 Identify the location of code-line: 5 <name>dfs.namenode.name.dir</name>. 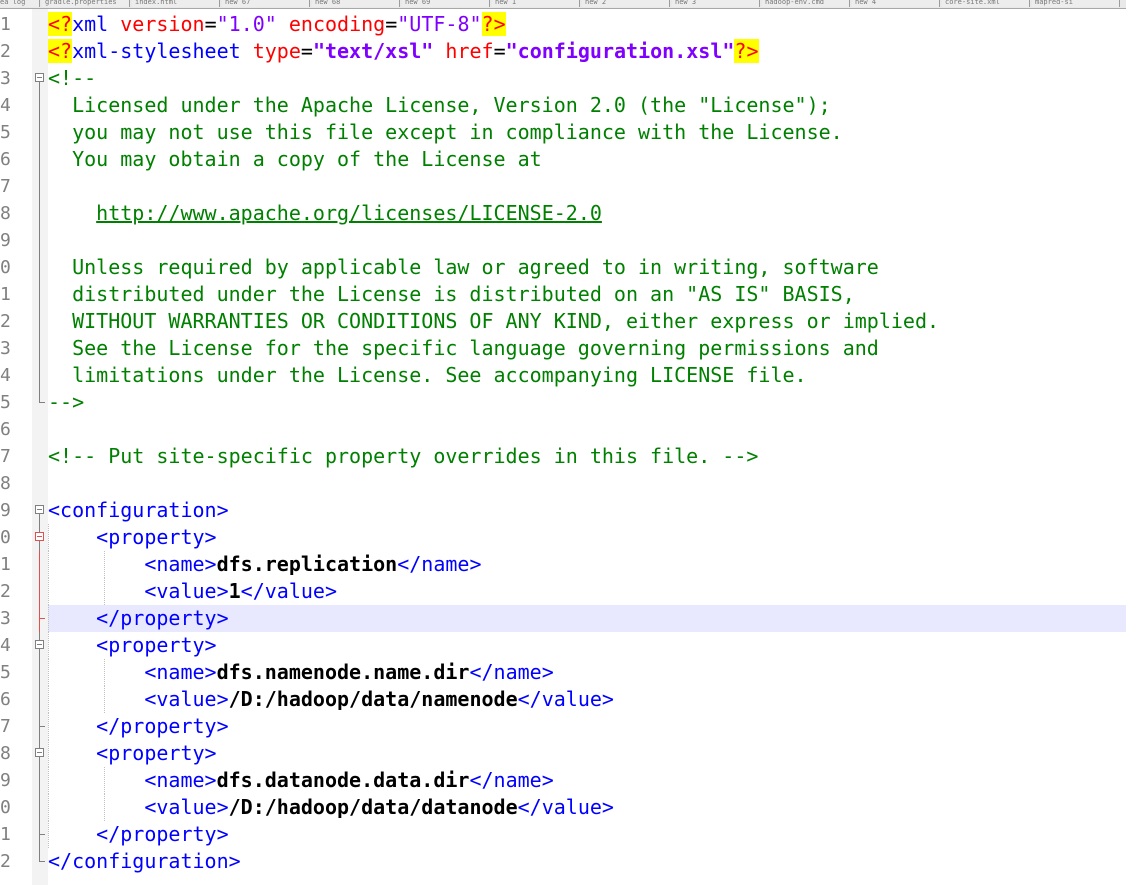
(563, 672).